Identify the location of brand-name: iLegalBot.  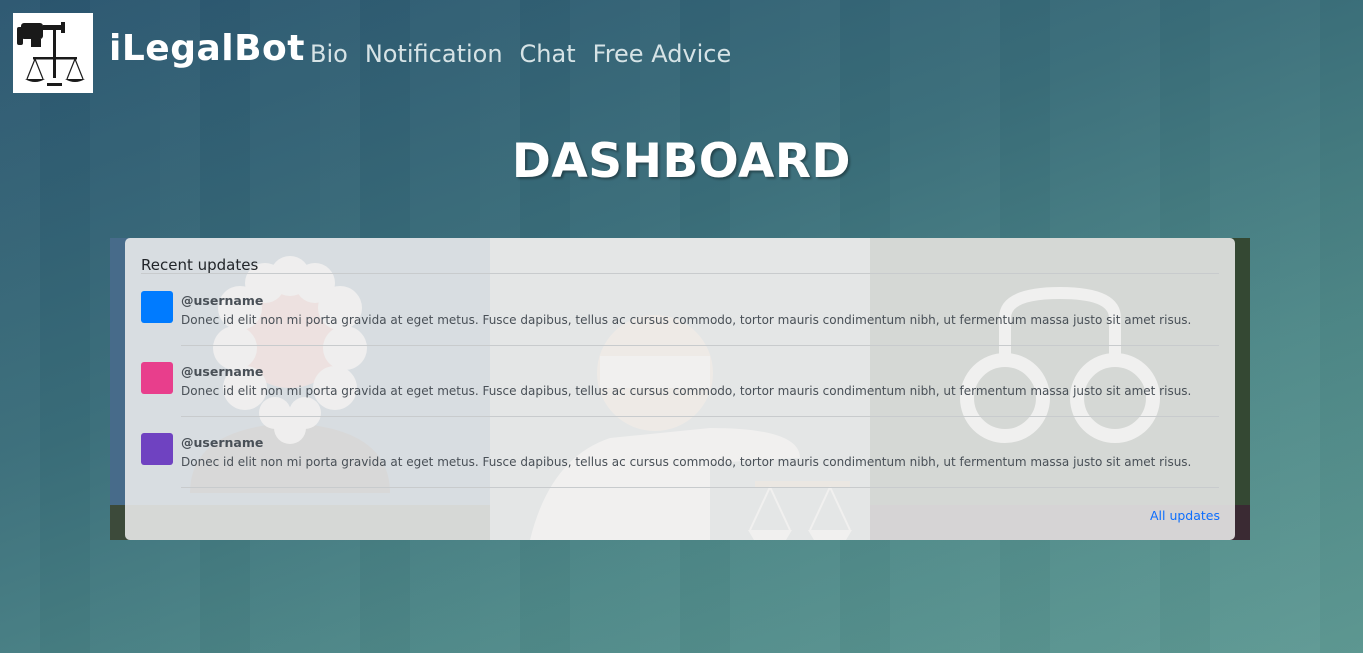
(207, 48).